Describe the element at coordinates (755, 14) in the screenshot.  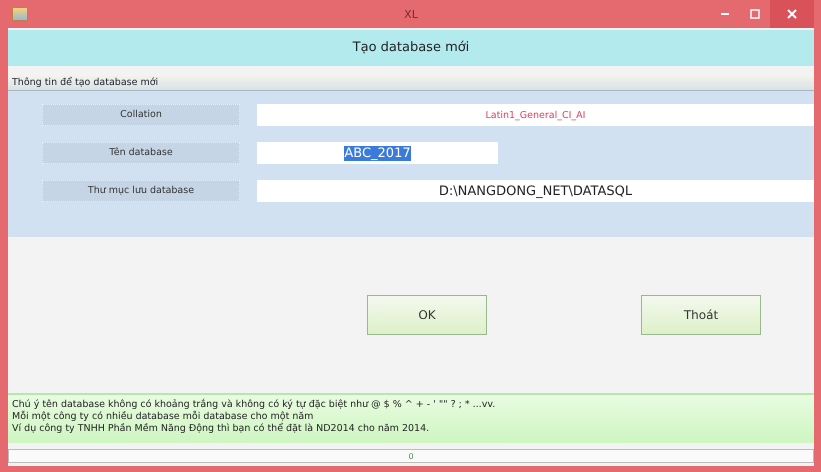
I see `maximize-icon` at that location.